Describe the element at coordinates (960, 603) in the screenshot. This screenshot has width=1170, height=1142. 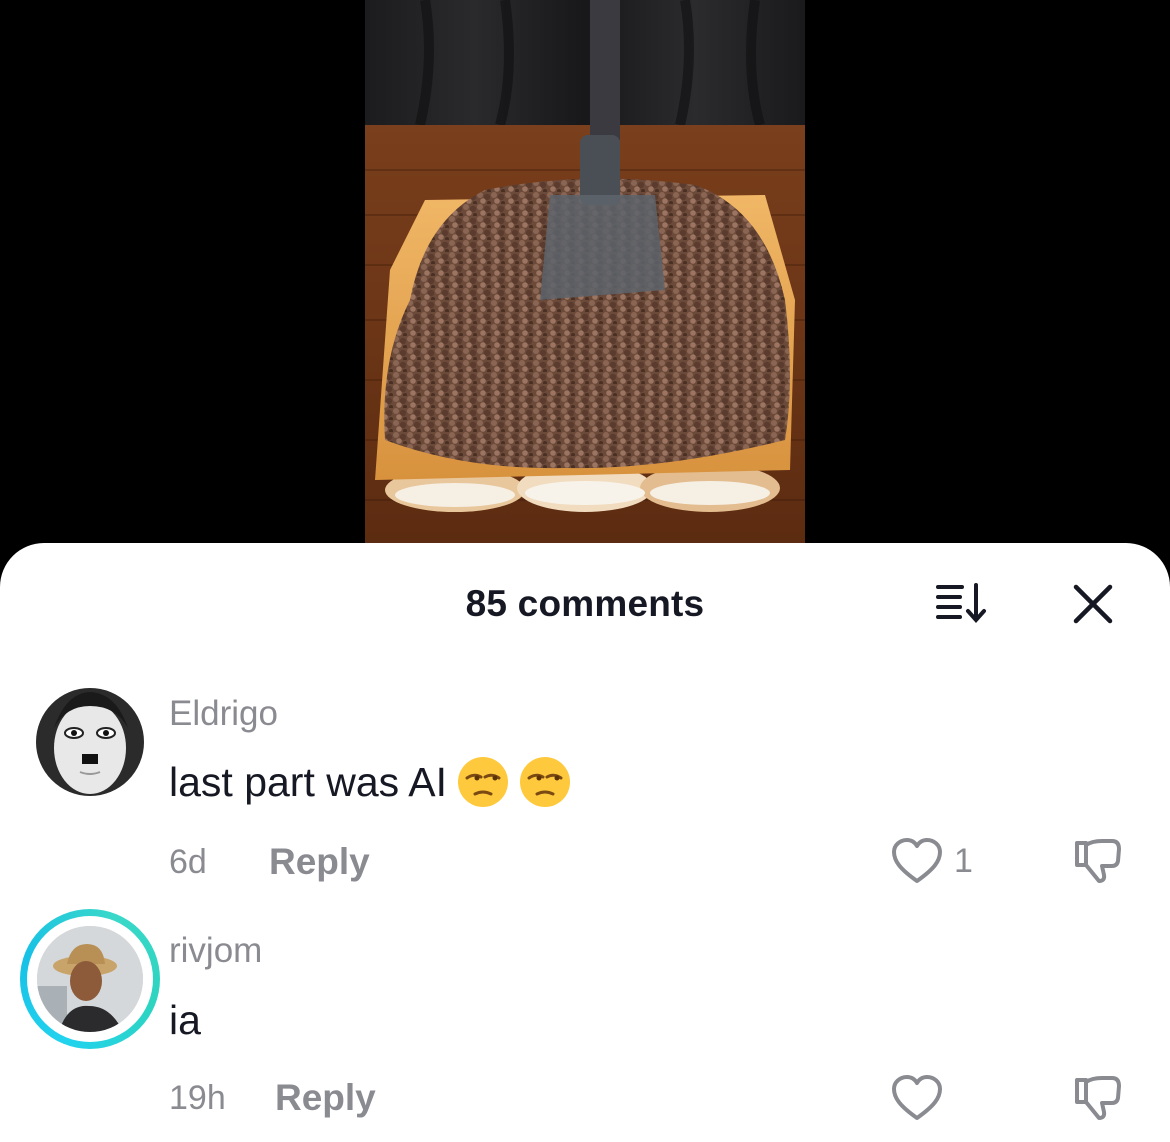
I see `sort-icon` at that location.